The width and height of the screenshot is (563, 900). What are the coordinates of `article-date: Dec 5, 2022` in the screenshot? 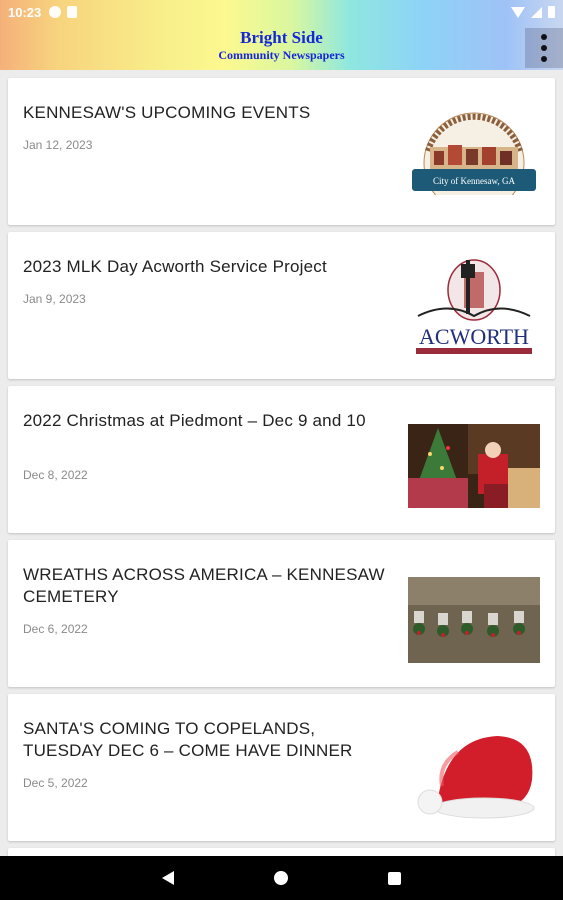 It's located at (55, 783).